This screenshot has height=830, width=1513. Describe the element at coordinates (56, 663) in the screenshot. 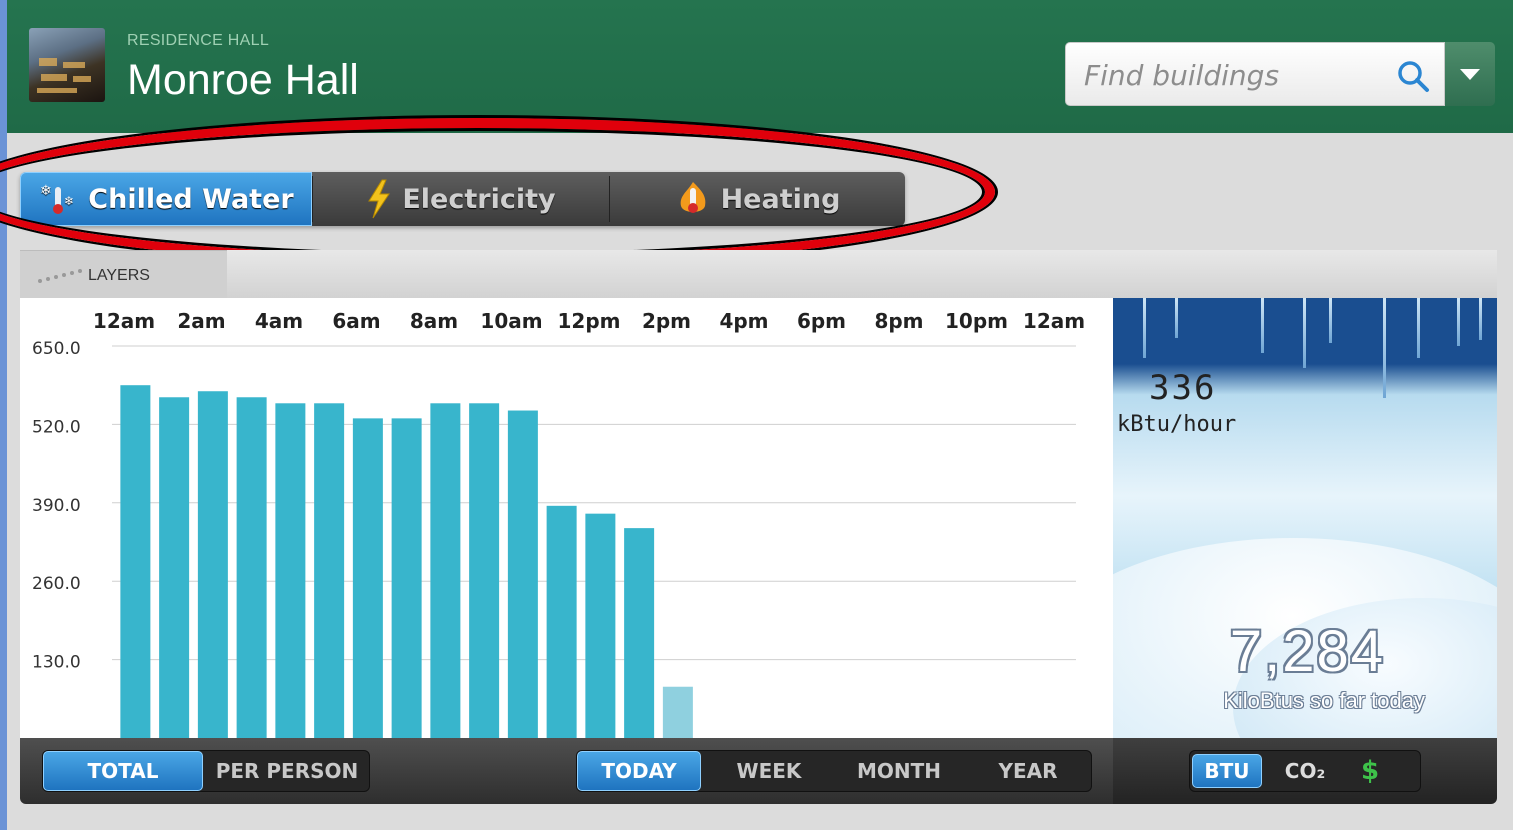

I see `y-tick-label: 130.0` at that location.